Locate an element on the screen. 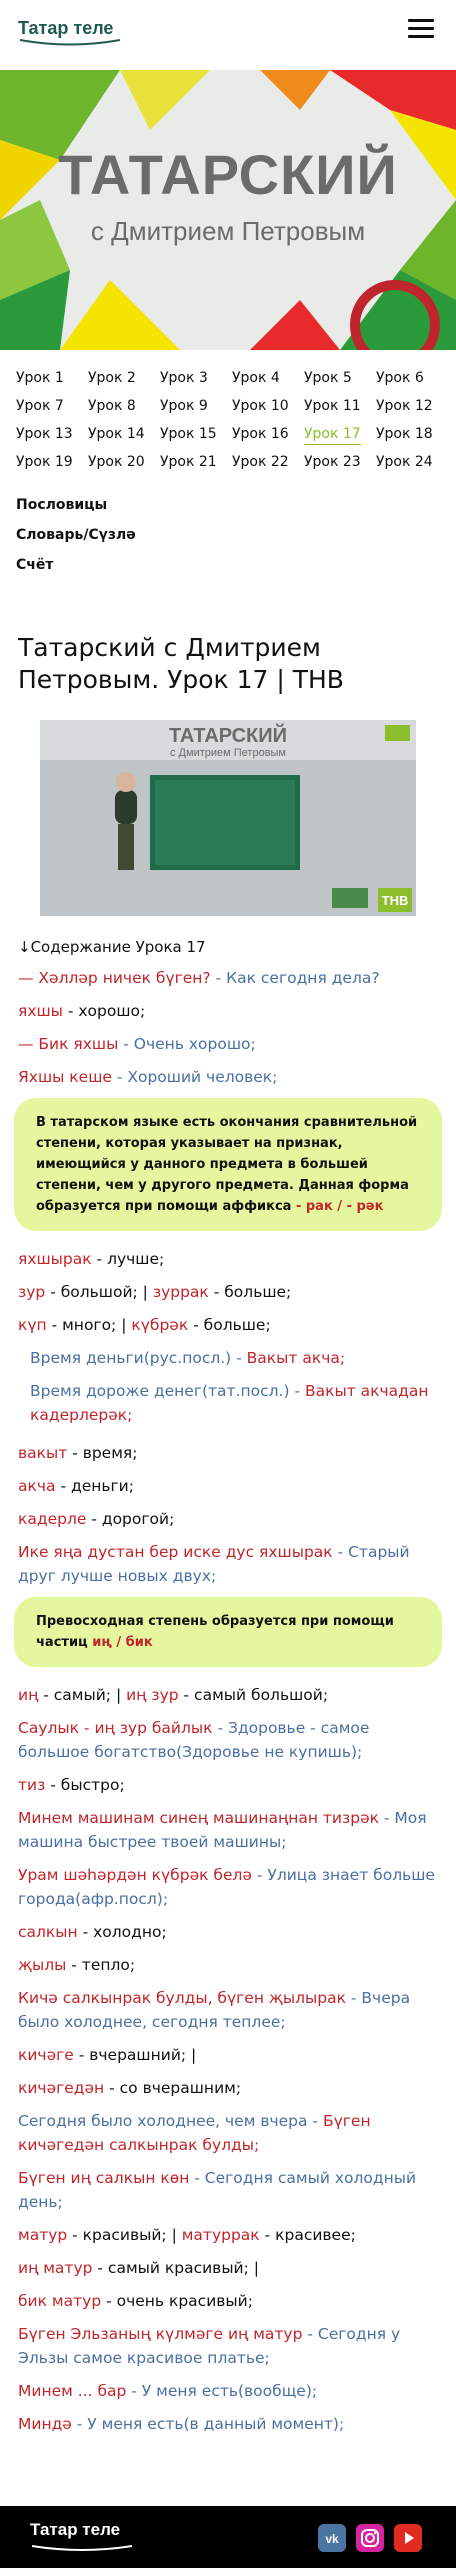 This screenshot has width=456, height=2568. phrase-text: - Очень хорошо; is located at coordinates (187, 1044).